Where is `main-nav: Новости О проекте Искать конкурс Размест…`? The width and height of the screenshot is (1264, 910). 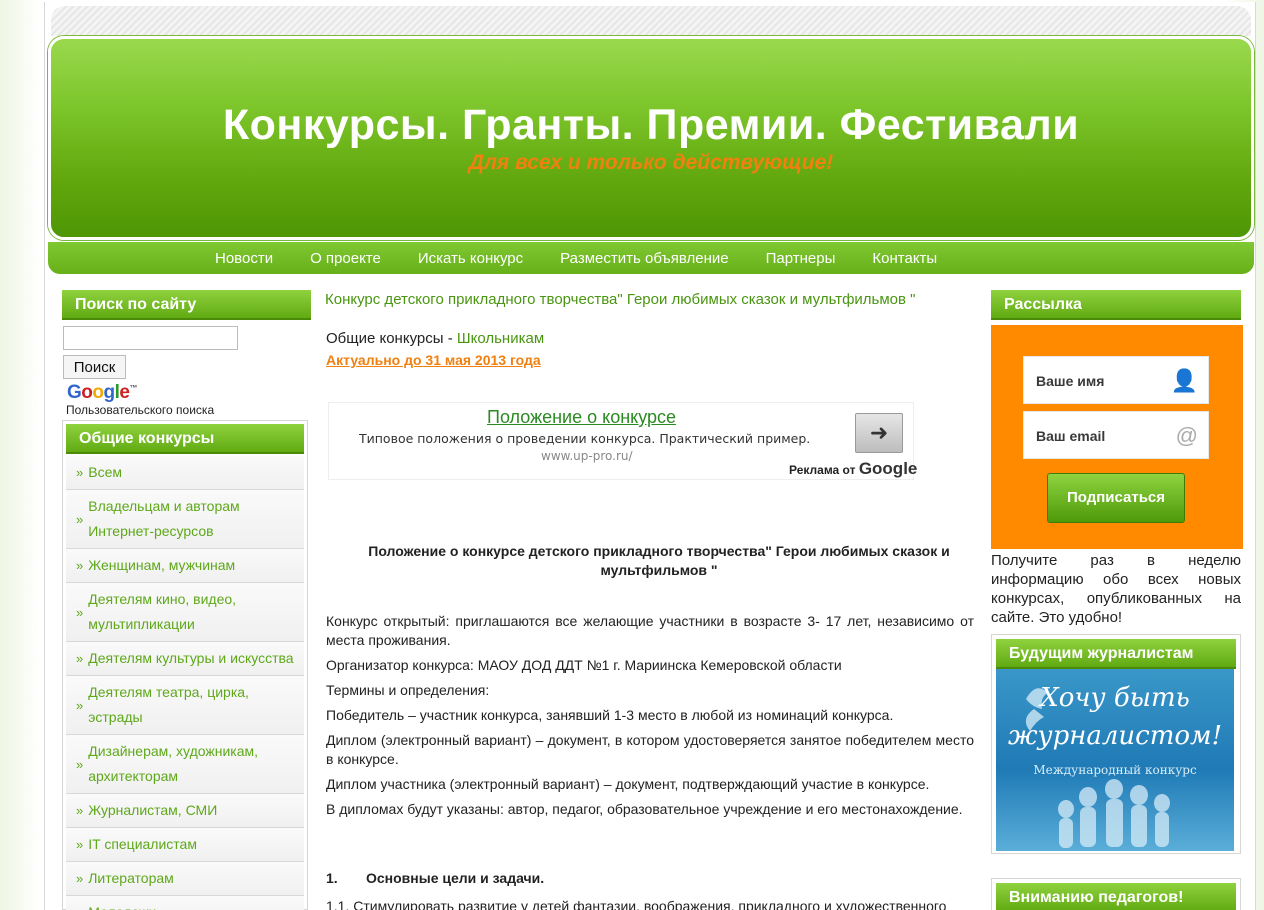
main-nav: Новости О проекте Искать конкурс Размест… is located at coordinates (651, 258).